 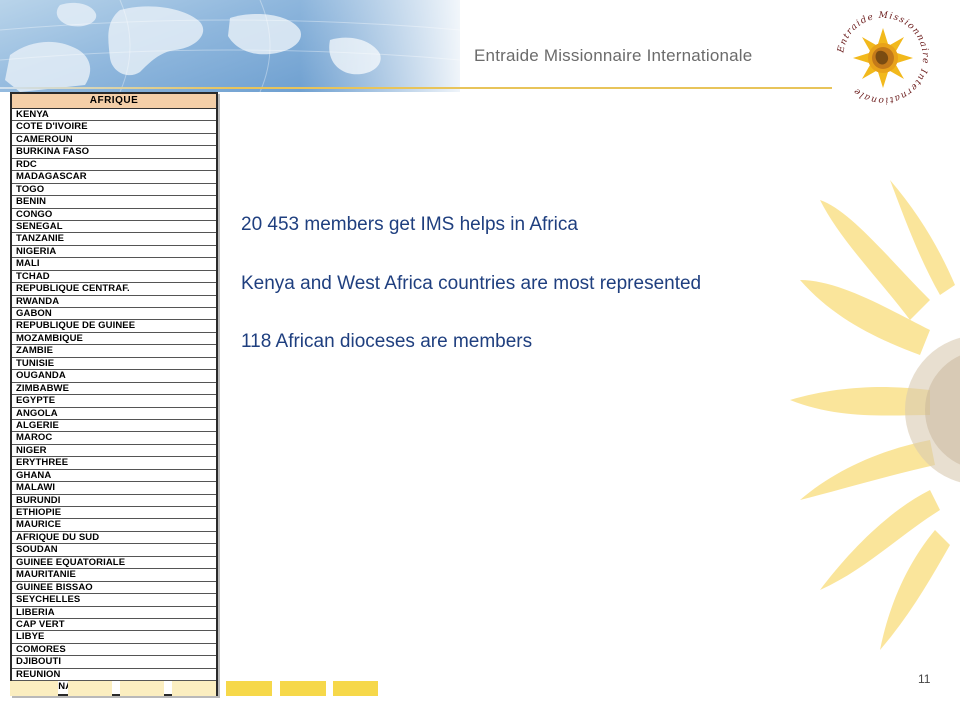 I want to click on table-row: SEYCHELLES, so click(x=114, y=600).